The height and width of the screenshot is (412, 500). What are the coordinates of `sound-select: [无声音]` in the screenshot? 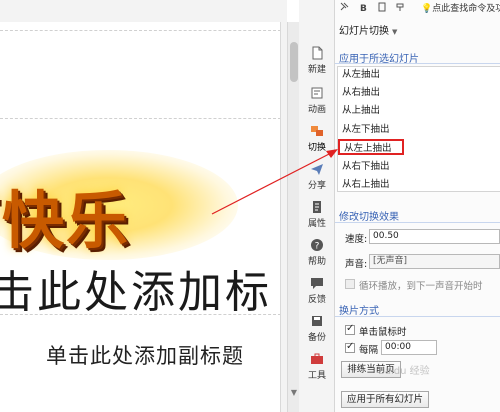 It's located at (434, 261).